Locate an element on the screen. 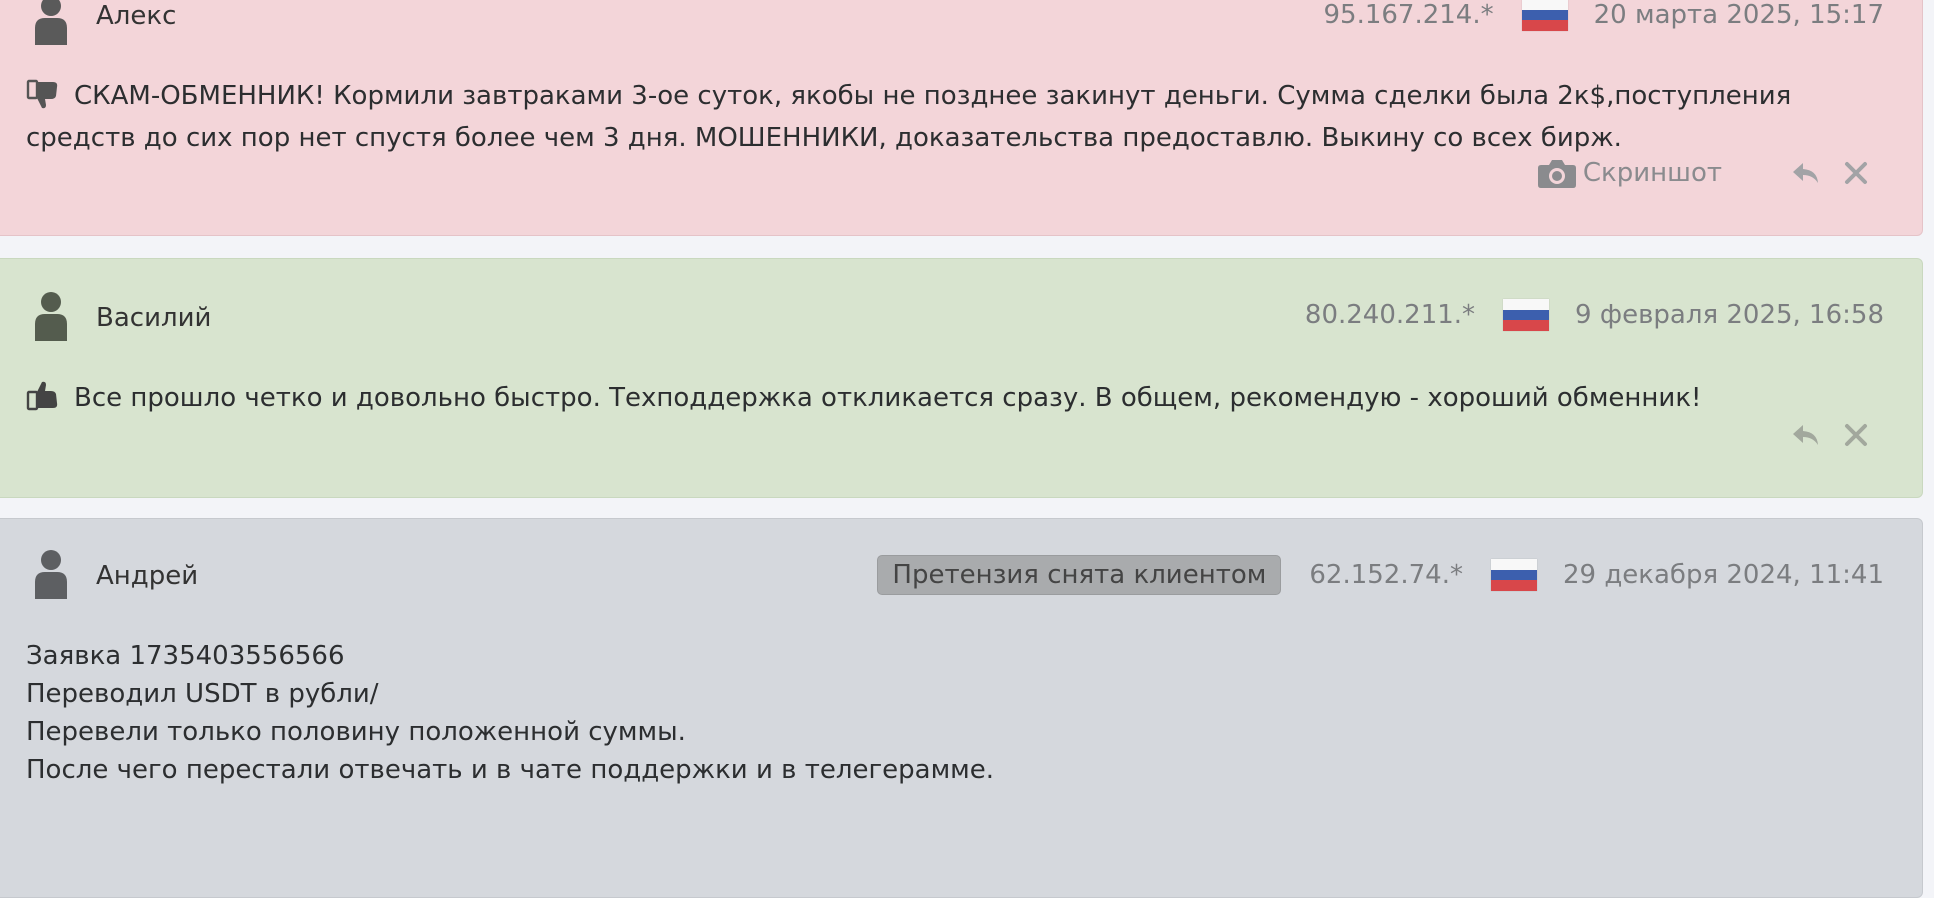 The width and height of the screenshot is (1934, 898). screenshot-link: Скриншот is located at coordinates (1629, 173).